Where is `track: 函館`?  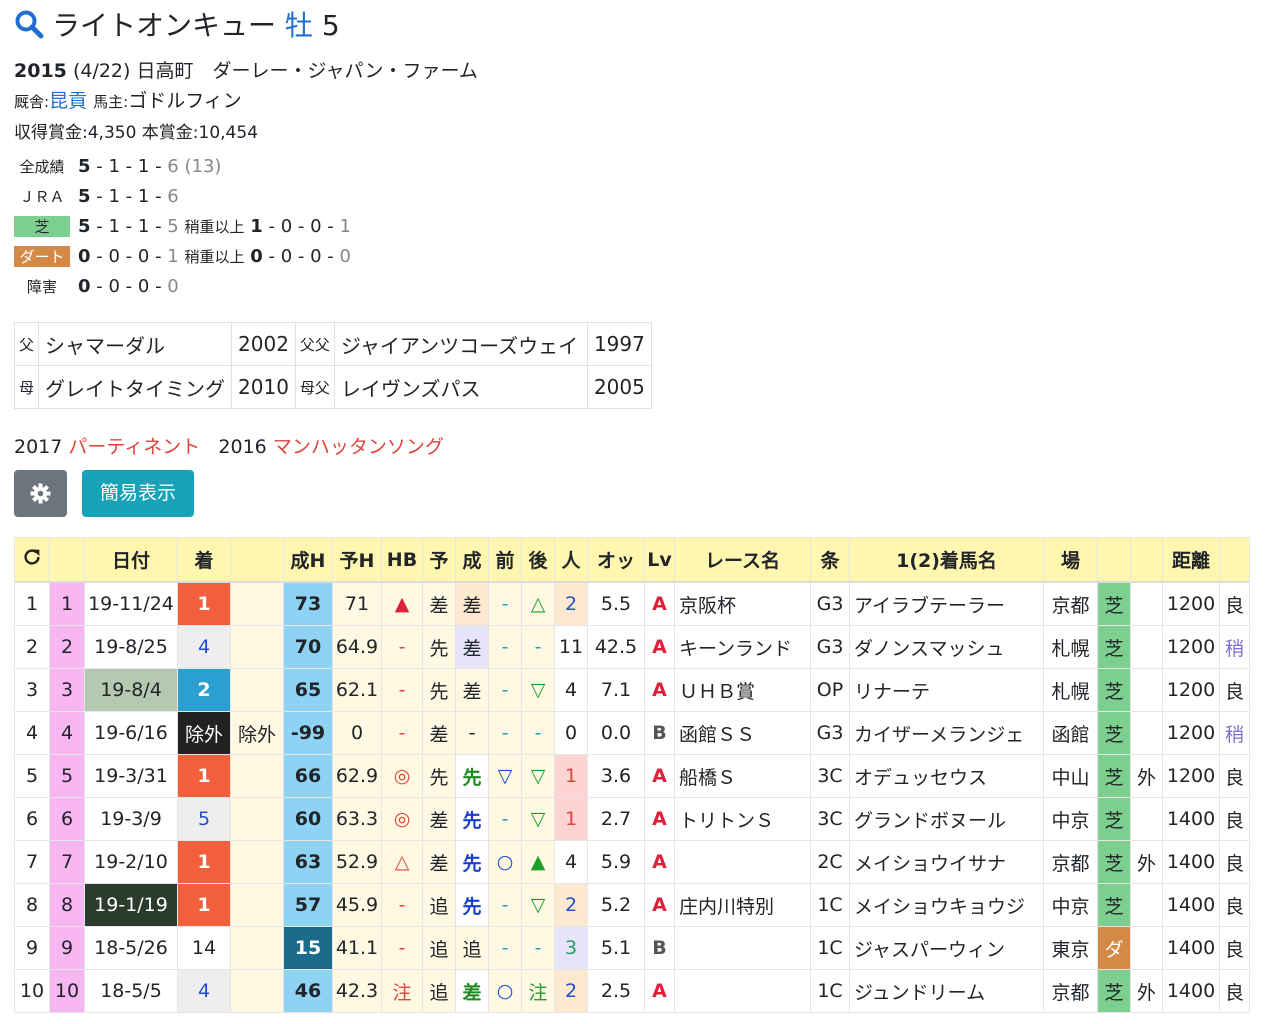
track: 函館 is located at coordinates (1070, 733).